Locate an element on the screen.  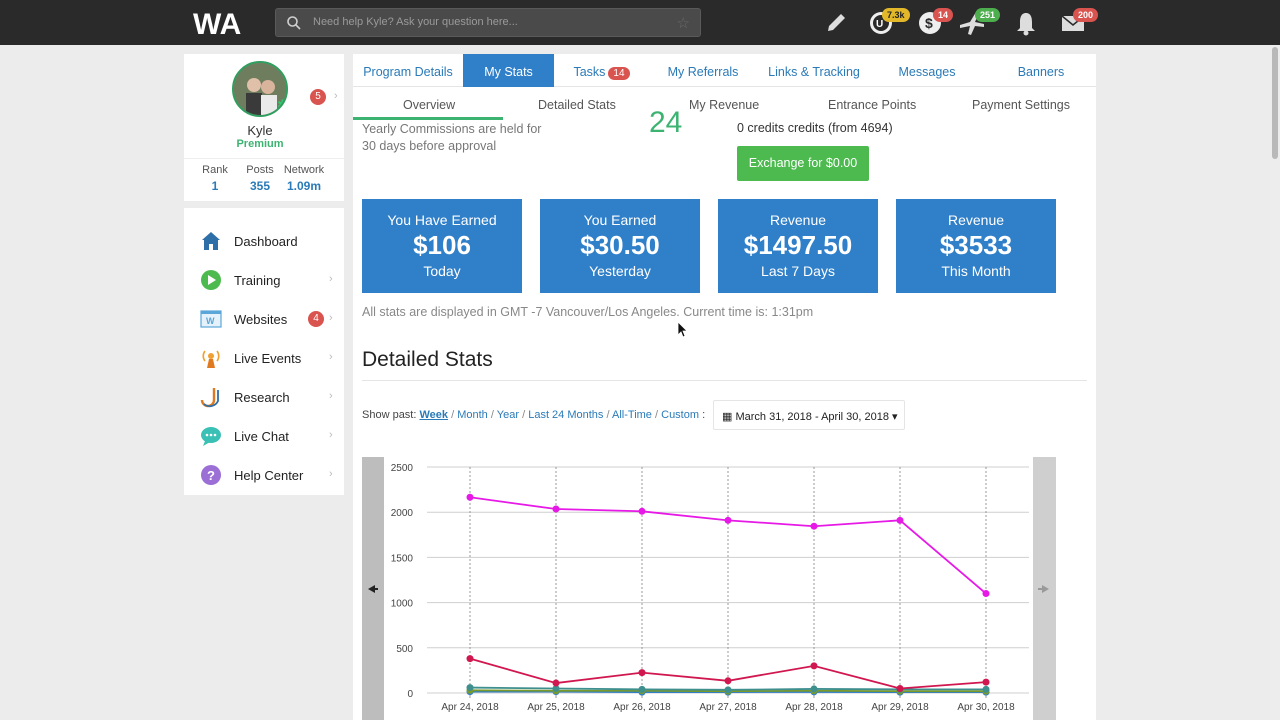
tab-banners: Banners is located at coordinates (1041, 70).